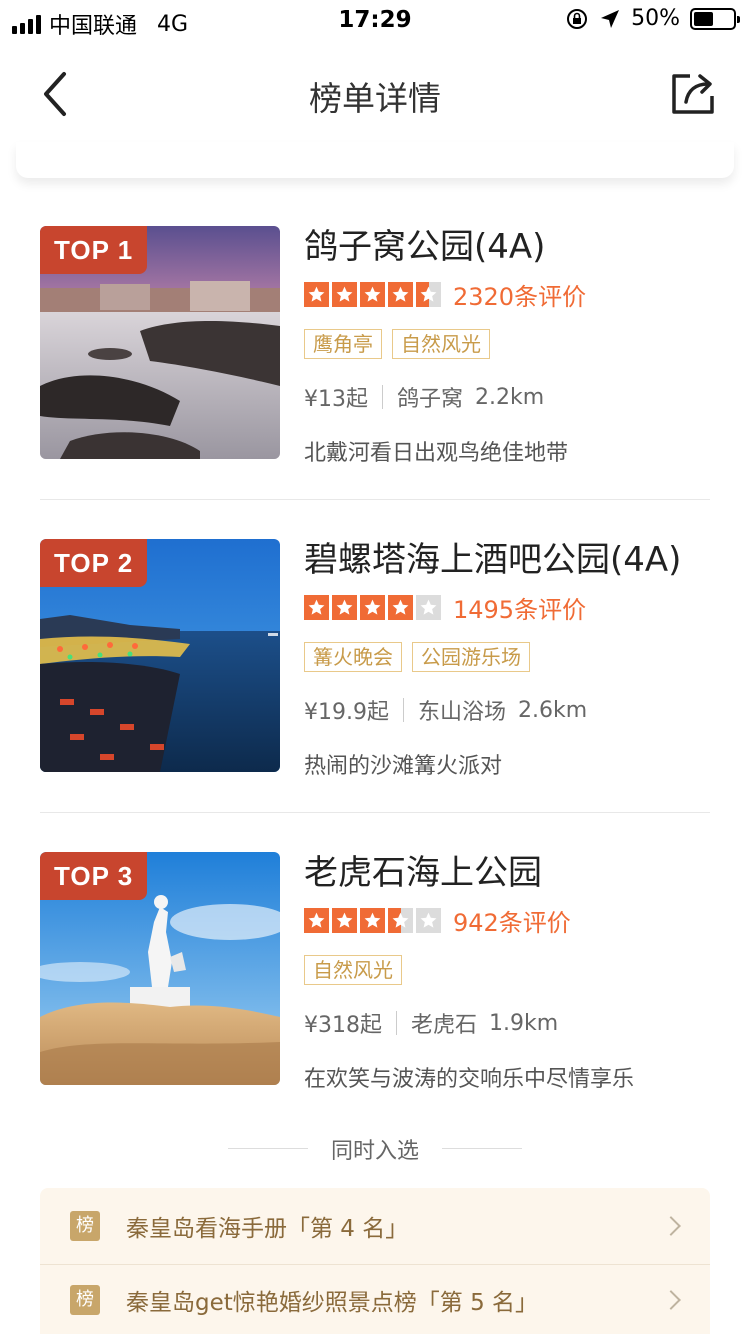  Describe the element at coordinates (94, 563) in the screenshot. I see `rank-badge: TOP 2` at that location.